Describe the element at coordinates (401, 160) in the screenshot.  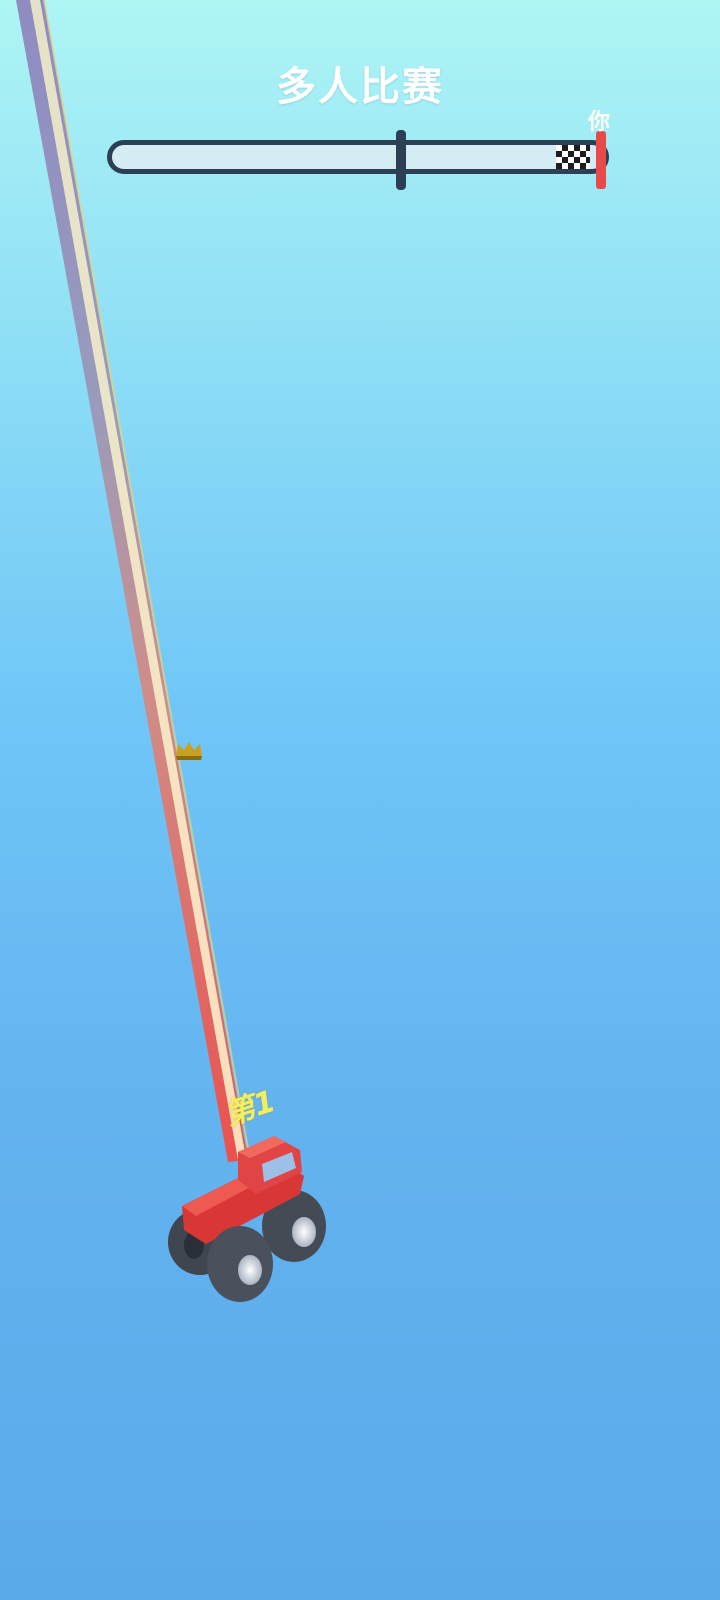
I see `opponent-progress-marker` at that location.